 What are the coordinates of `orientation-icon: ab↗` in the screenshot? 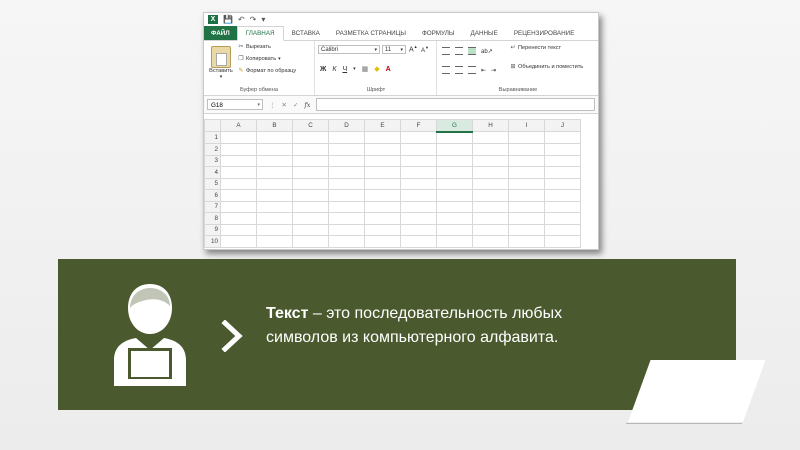 It's located at (487, 51).